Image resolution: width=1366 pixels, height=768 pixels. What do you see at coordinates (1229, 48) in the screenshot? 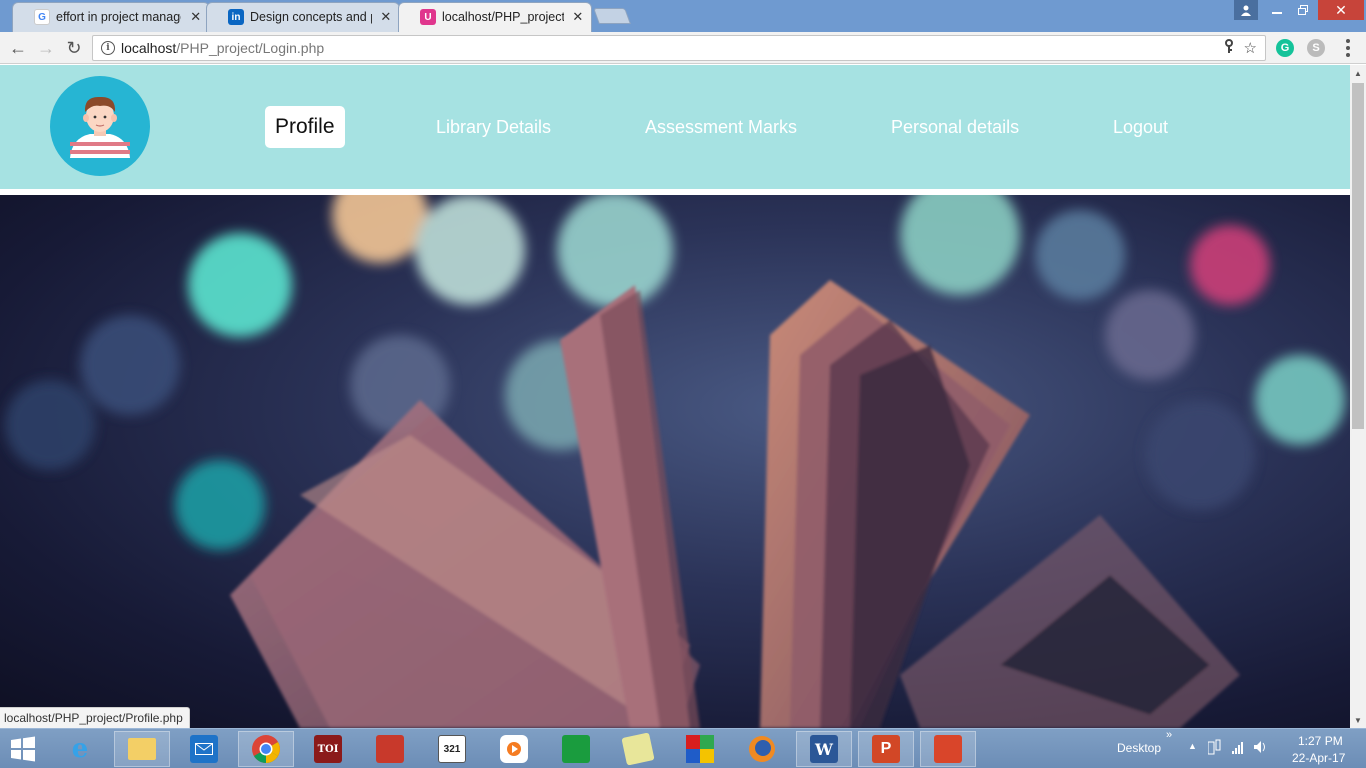
I see `key-icon` at bounding box center [1229, 48].